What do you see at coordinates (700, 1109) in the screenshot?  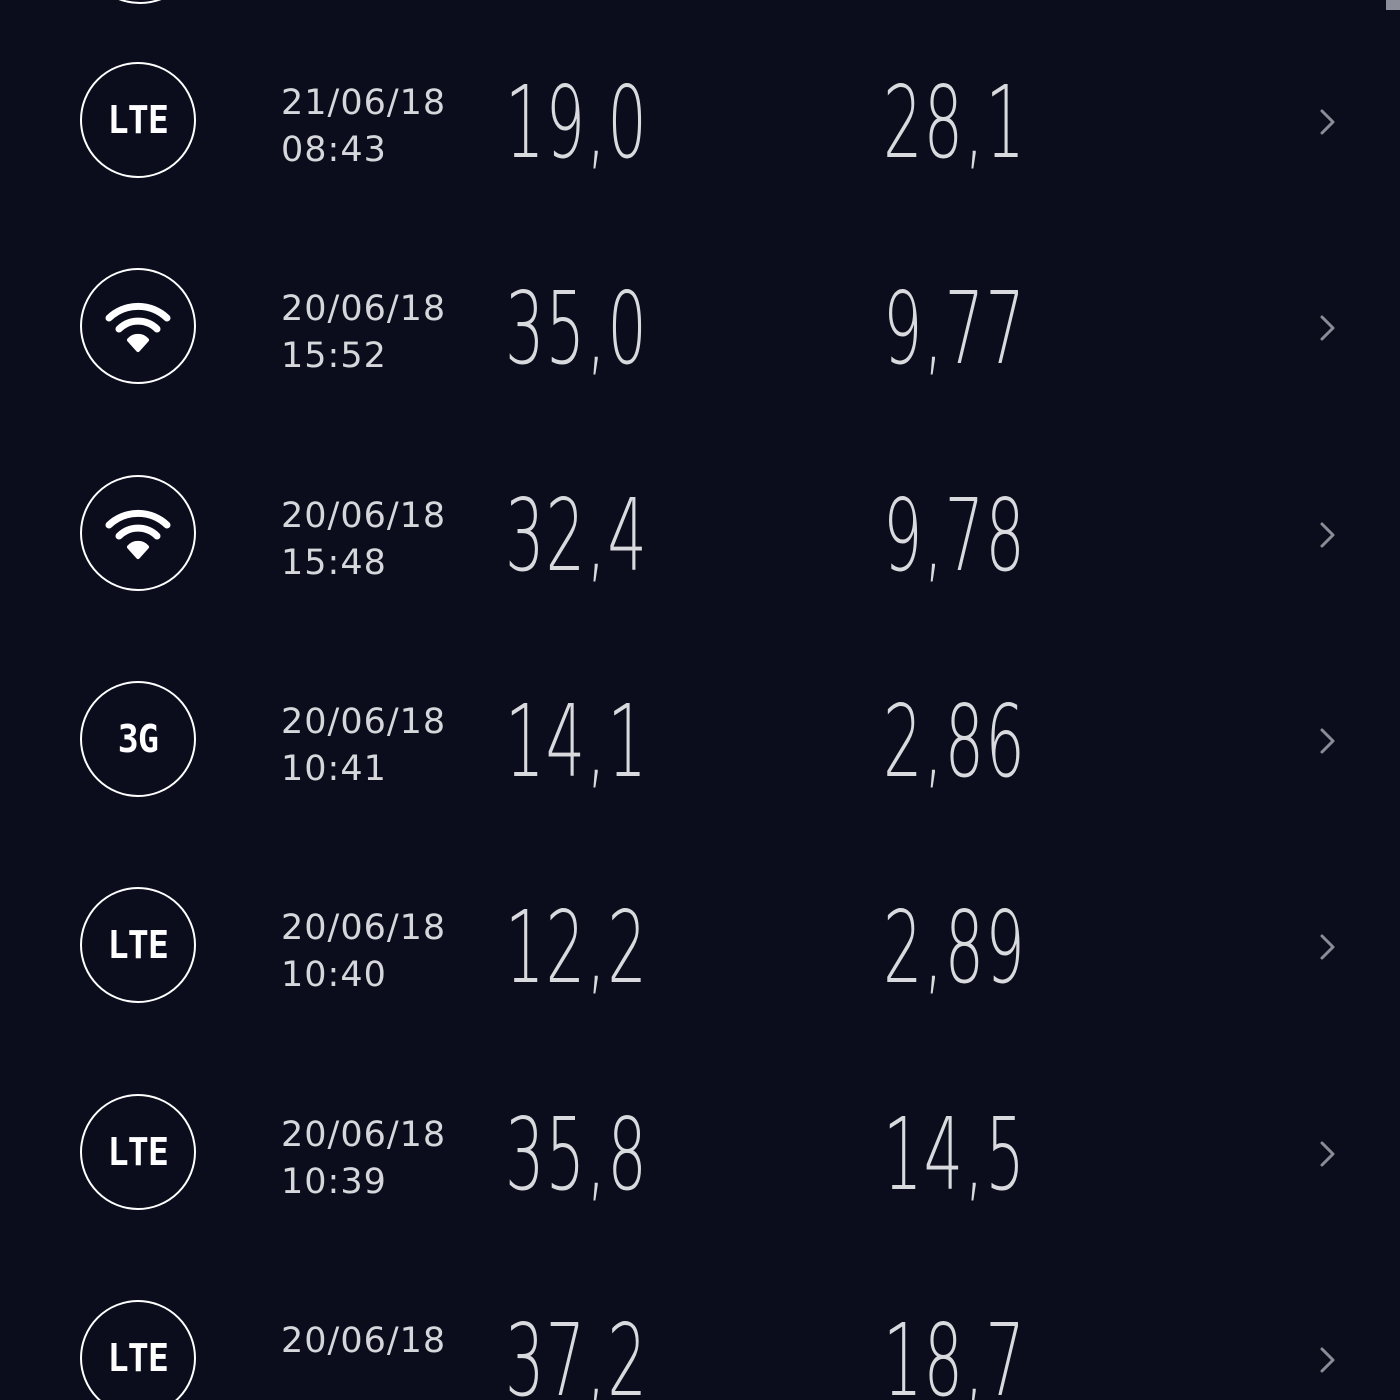 I see `result-row: LTE 20/06/18 10:39 35,8 14,5` at bounding box center [700, 1109].